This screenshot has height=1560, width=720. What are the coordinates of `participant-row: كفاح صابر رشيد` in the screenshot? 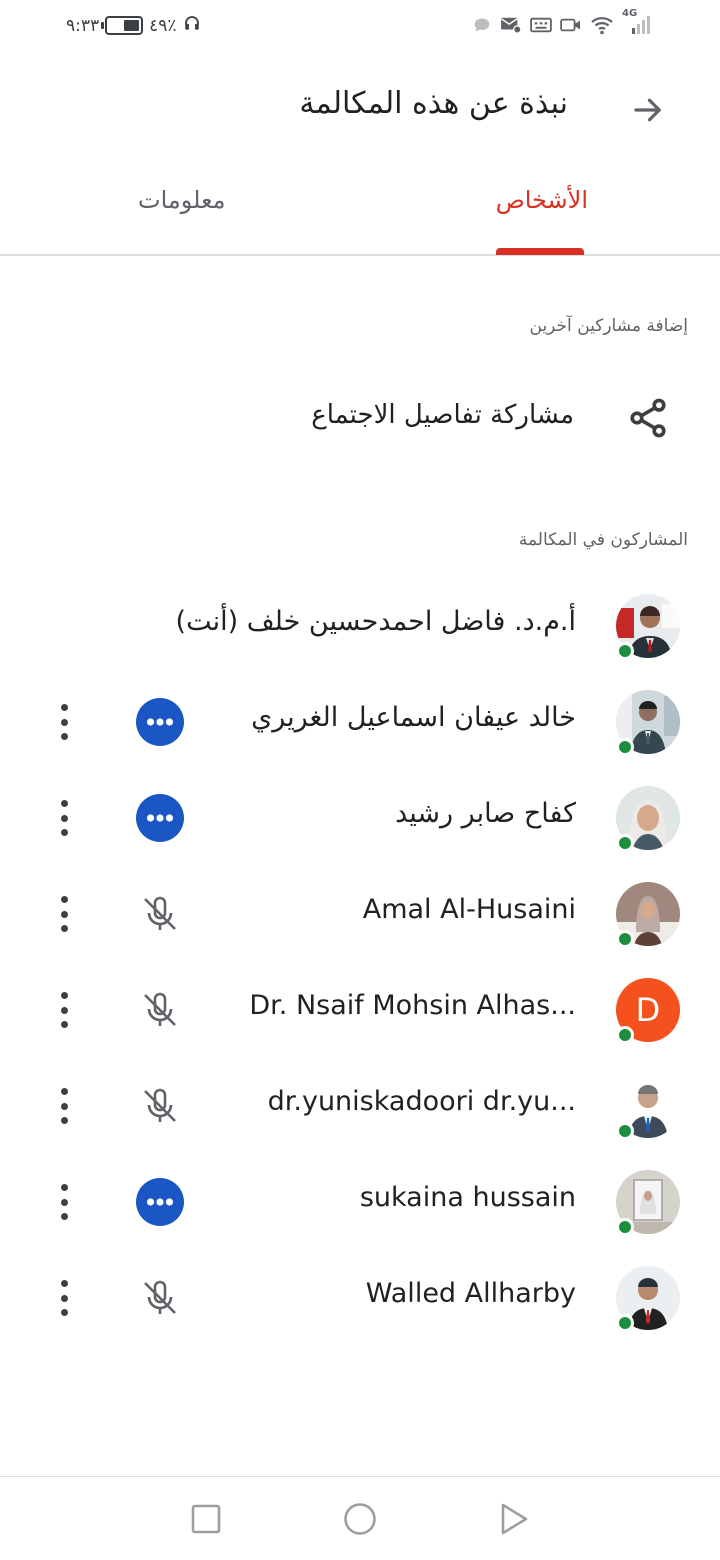 It's located at (360, 820).